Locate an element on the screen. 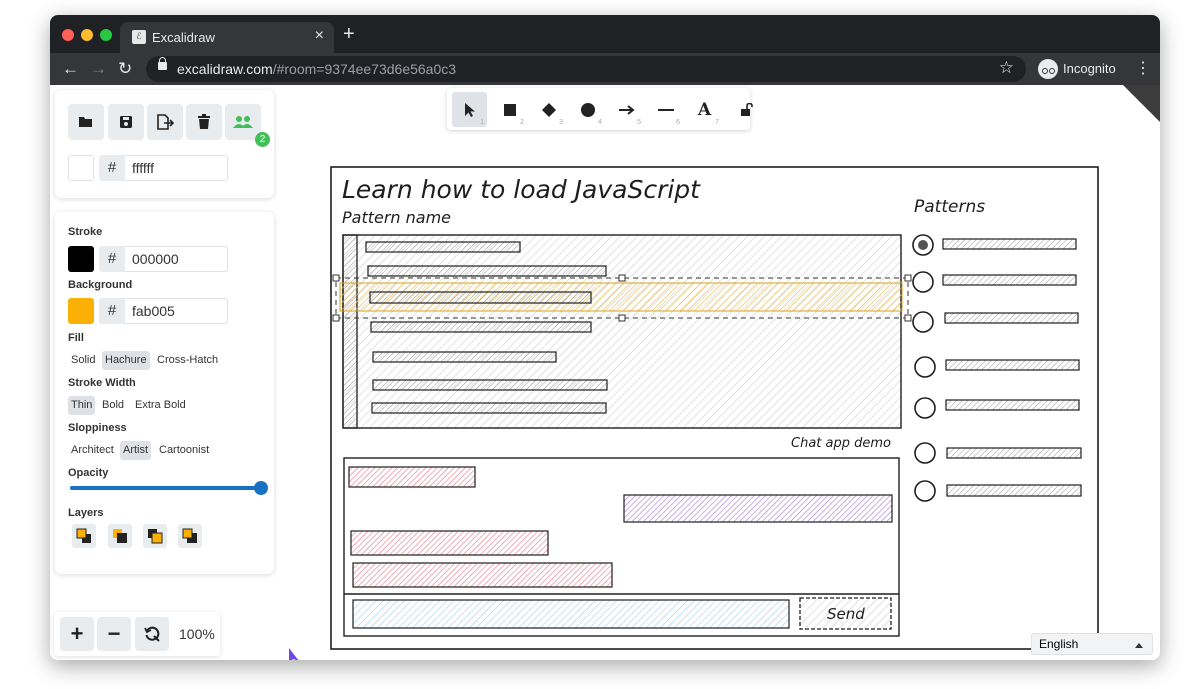 The height and width of the screenshot is (689, 1200). fill-option-hachure: Hachure is located at coordinates (126, 360).